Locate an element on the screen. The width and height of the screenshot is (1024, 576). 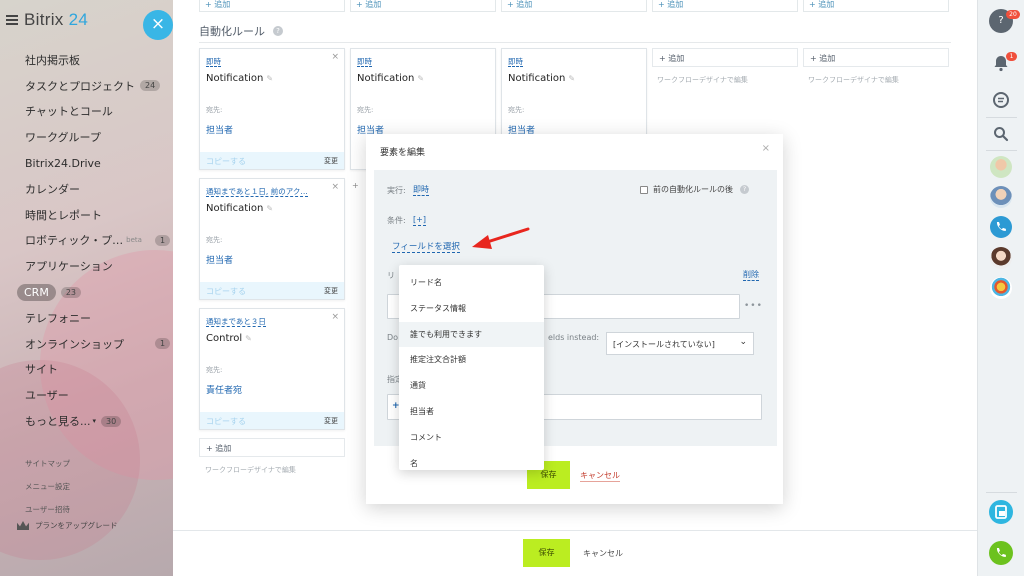
rule-title: Notification ✎ is located at coordinates (541, 78).